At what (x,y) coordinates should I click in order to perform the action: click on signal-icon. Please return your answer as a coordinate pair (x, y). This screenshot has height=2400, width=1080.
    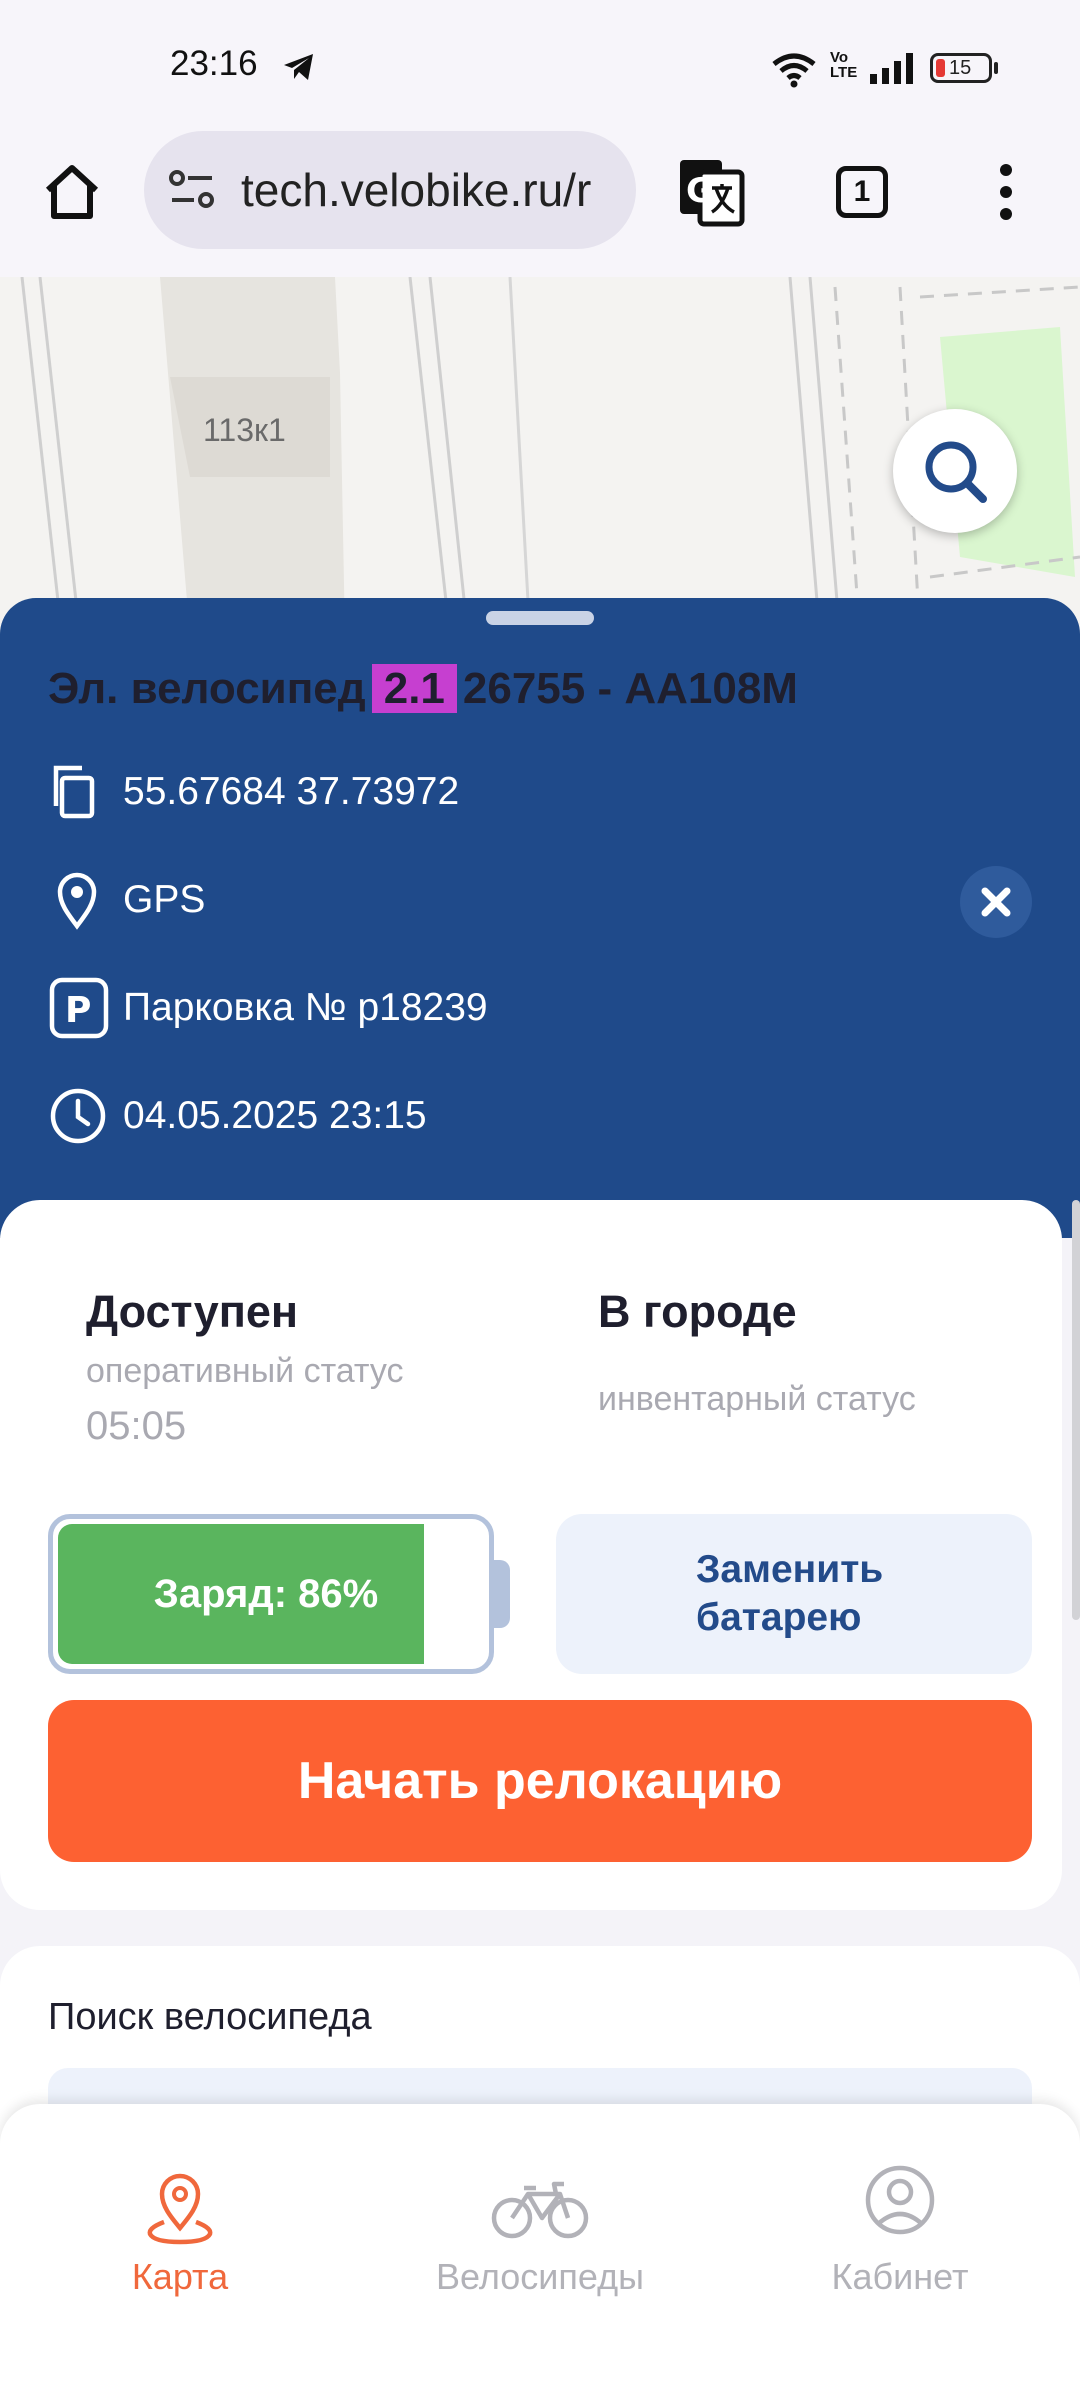
    Looking at the image, I should click on (892, 70).